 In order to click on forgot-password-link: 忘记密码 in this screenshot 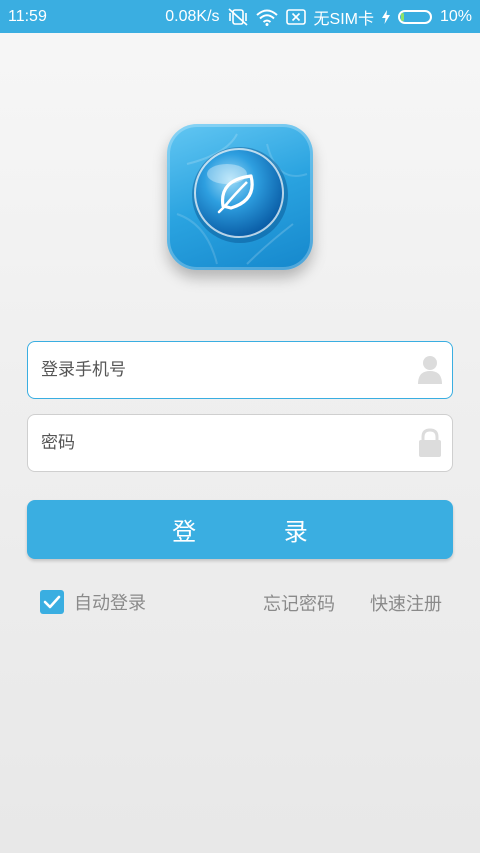, I will do `click(299, 603)`.